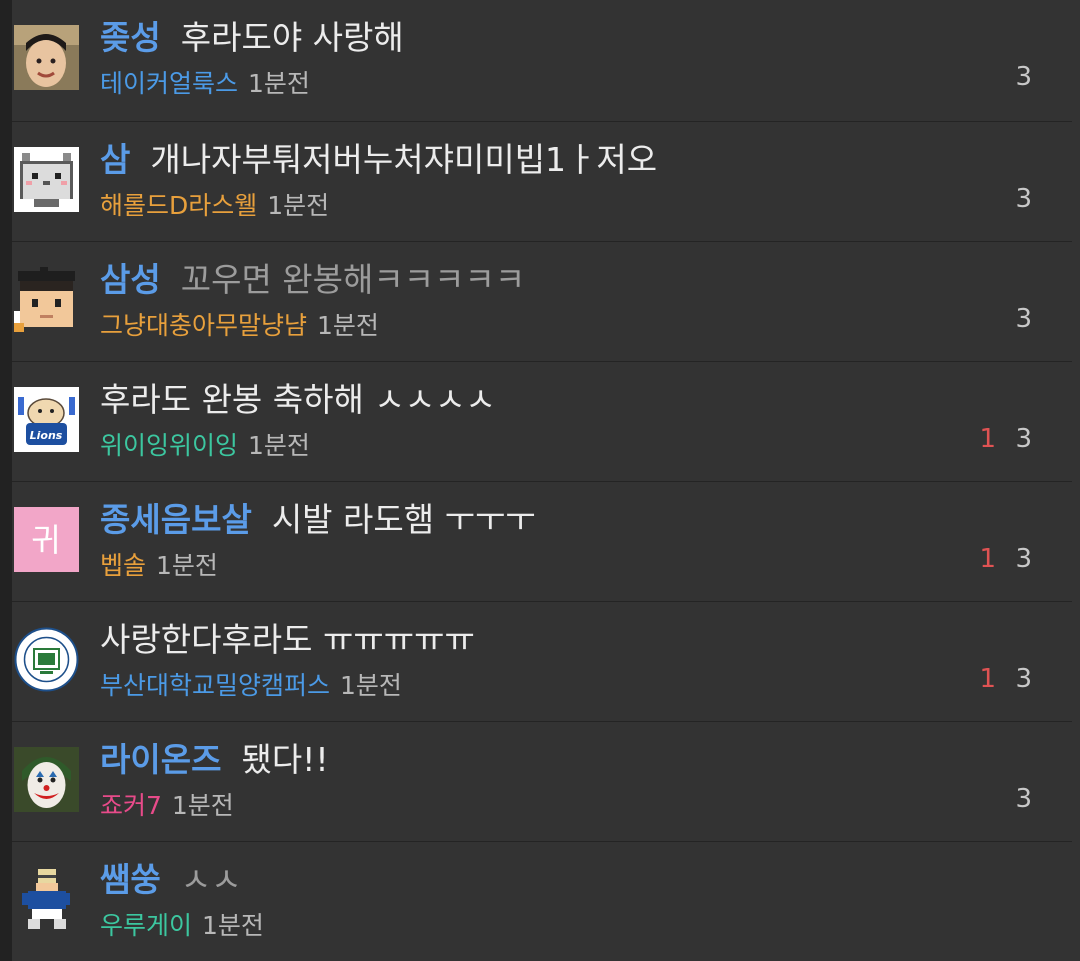 The image size is (1080, 961). Describe the element at coordinates (46, 419) in the screenshot. I see `lions-mascot-avatar: Lions` at that location.